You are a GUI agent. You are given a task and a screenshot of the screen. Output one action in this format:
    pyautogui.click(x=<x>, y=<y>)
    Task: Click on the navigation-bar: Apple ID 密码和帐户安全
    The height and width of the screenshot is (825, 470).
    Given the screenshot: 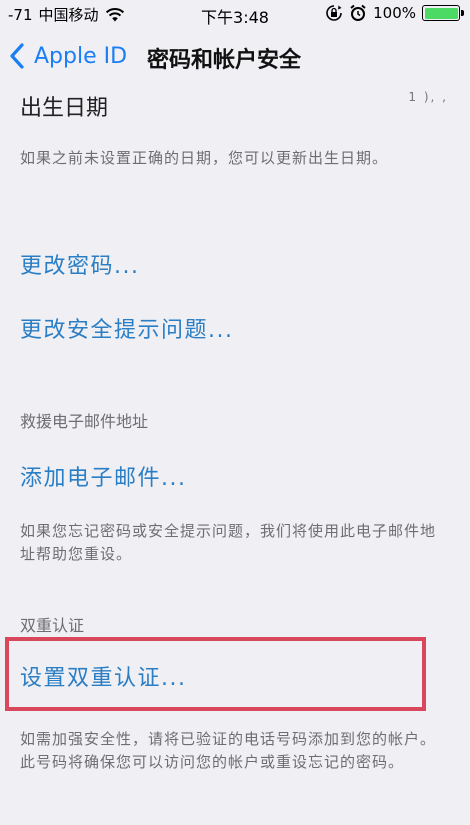 What is the action you would take?
    pyautogui.click(x=235, y=59)
    